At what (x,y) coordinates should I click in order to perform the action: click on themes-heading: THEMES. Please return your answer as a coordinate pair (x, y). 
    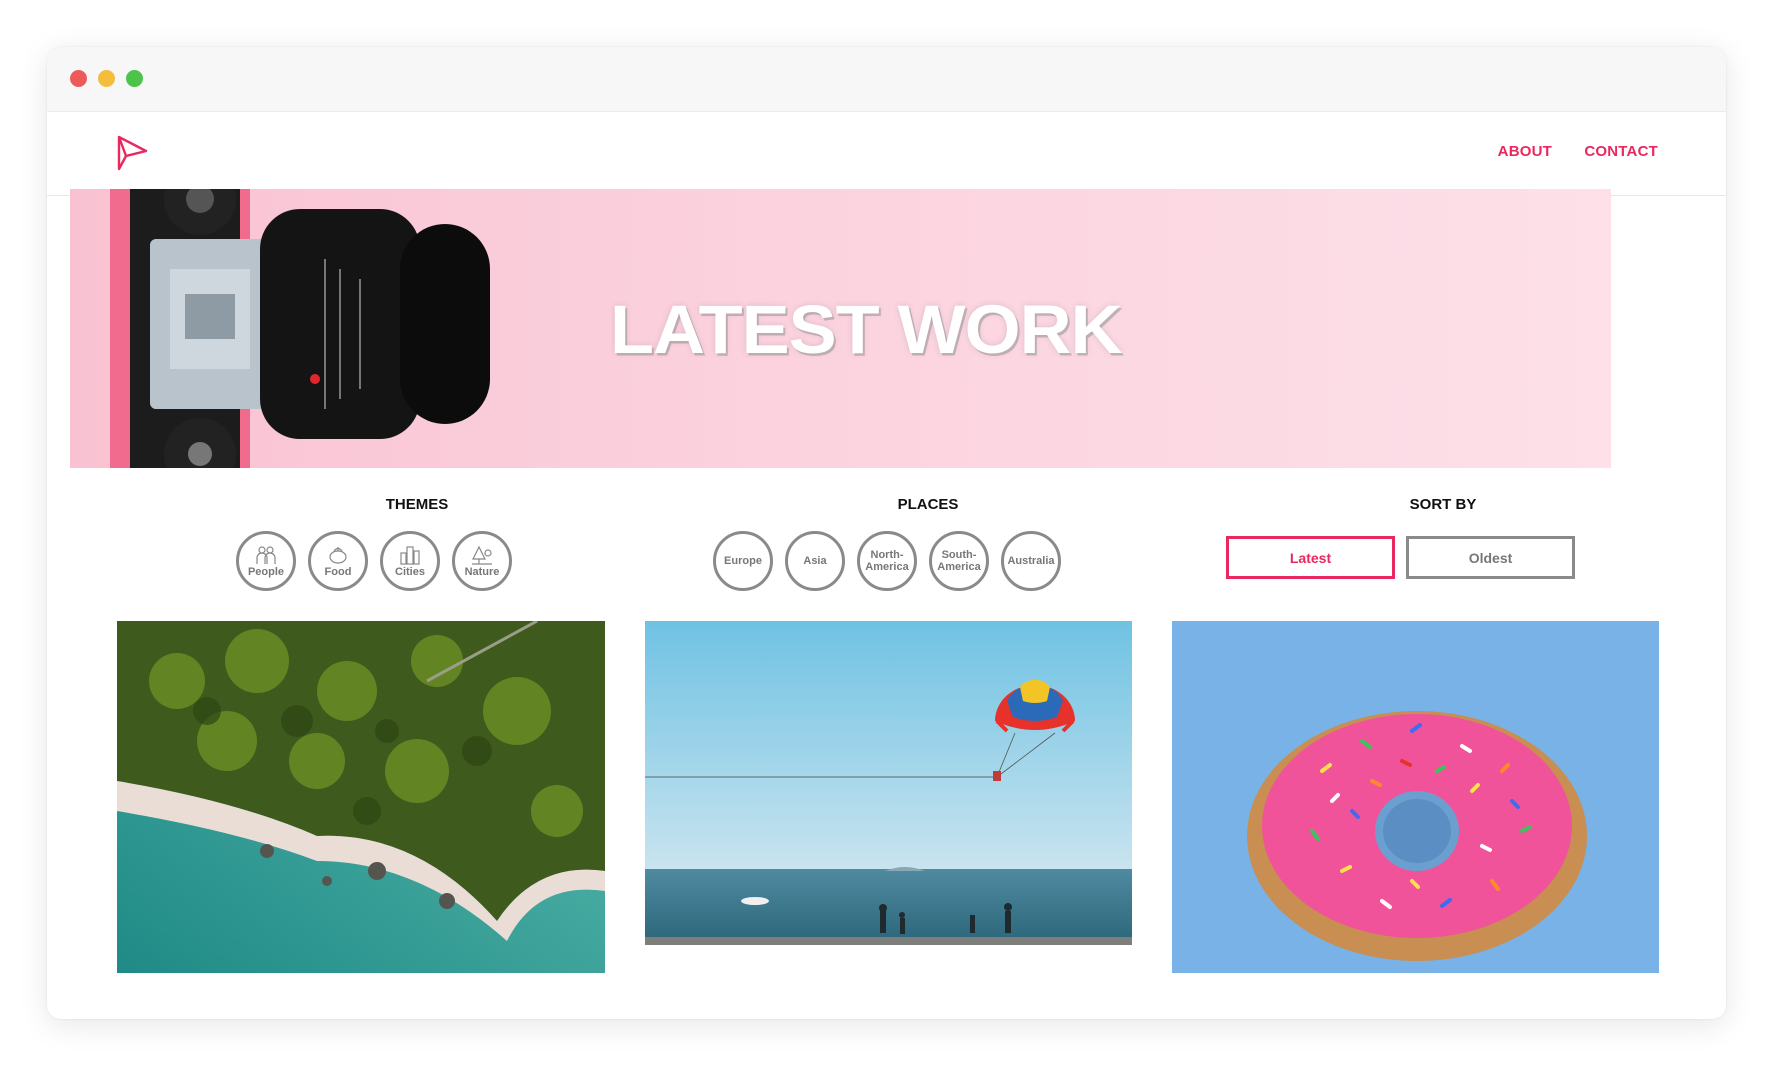
    Looking at the image, I should click on (417, 504).